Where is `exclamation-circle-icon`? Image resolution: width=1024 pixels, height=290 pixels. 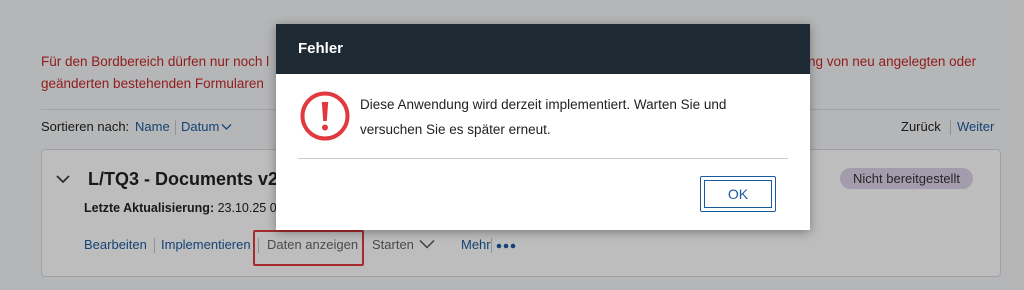 exclamation-circle-icon is located at coordinates (325, 116).